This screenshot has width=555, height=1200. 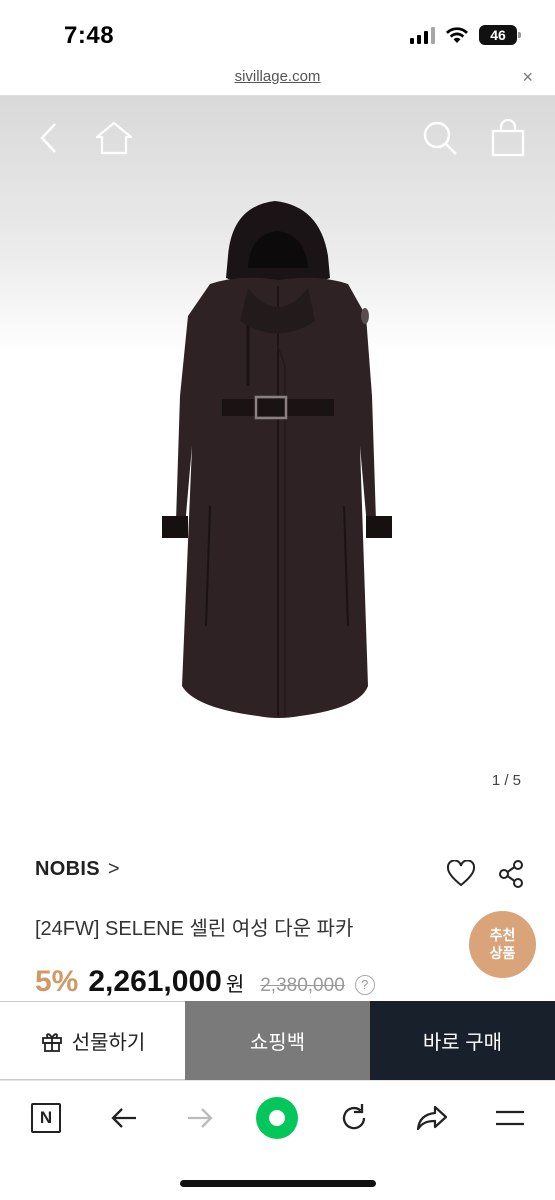 I want to click on gift-button-label: 선물하기, so click(x=108, y=1043).